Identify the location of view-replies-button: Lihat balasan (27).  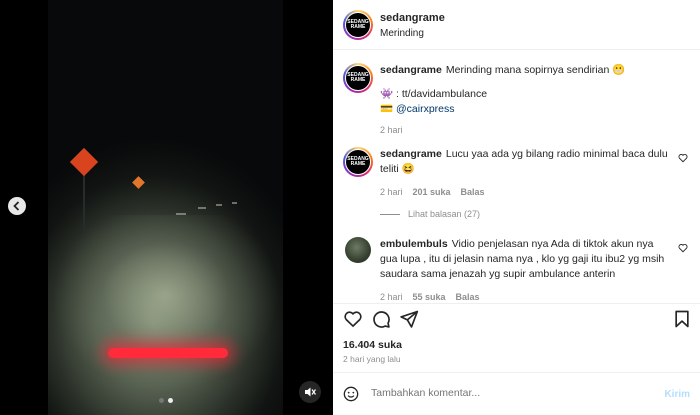
(430, 214).